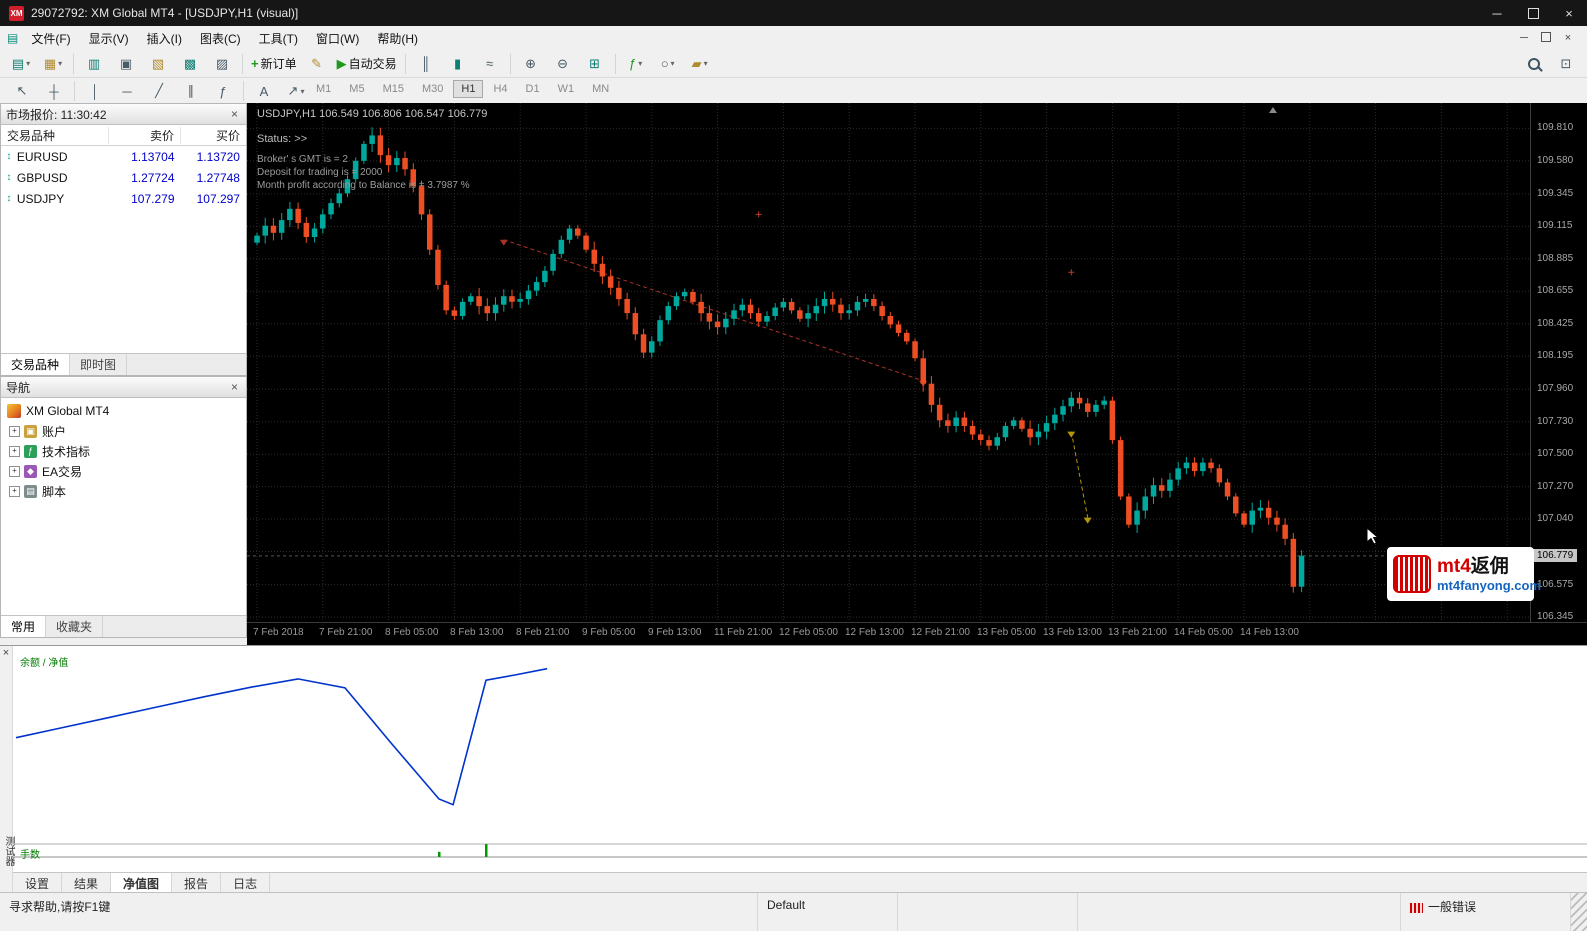 This screenshot has width=1587, height=931. What do you see at coordinates (220, 38) in the screenshot?
I see `menu-item-charts: 图表(C)` at bounding box center [220, 38].